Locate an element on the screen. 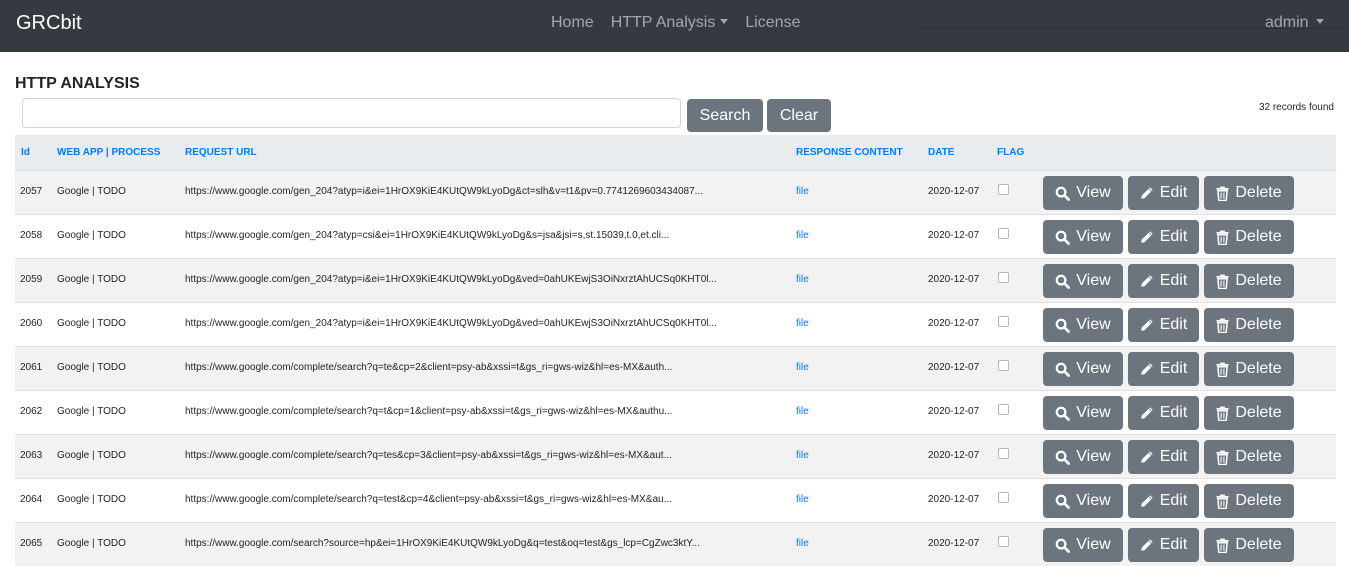 Image resolution: width=1349 pixels, height=566 pixels. column-header-id: Id is located at coordinates (25, 152).